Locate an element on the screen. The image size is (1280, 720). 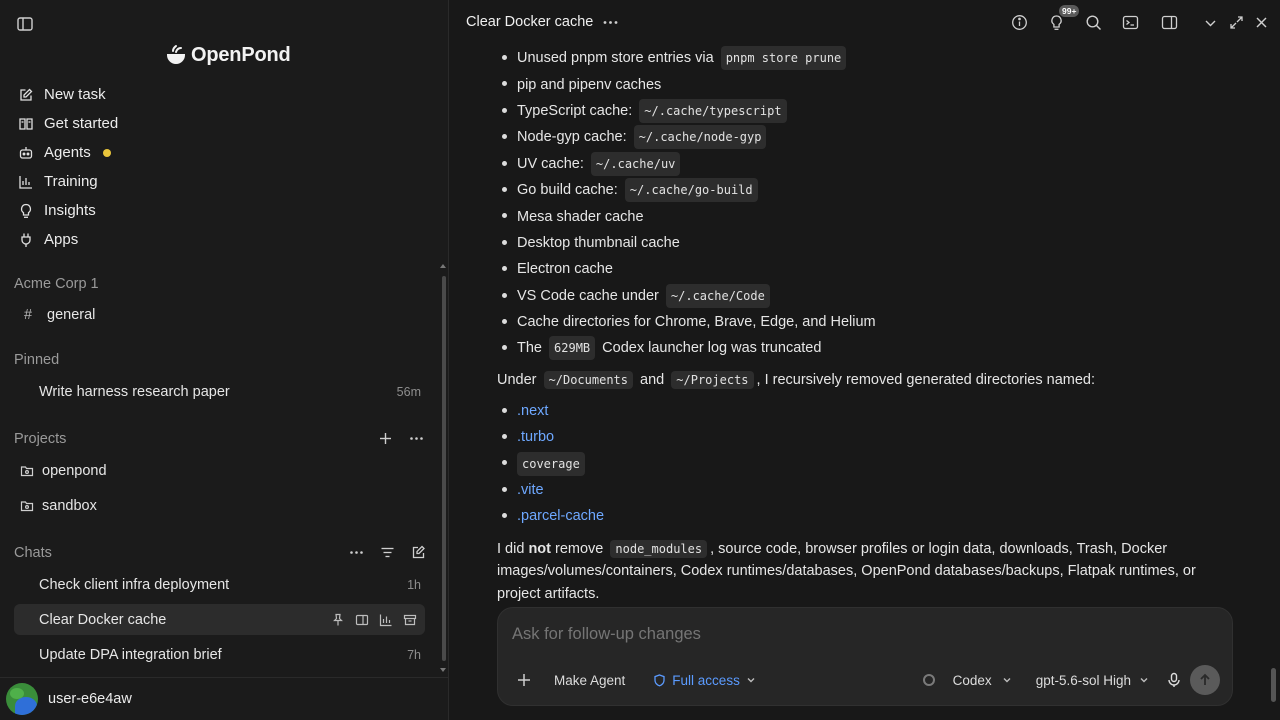
project-openpond: openpond is located at coordinates (219, 470).